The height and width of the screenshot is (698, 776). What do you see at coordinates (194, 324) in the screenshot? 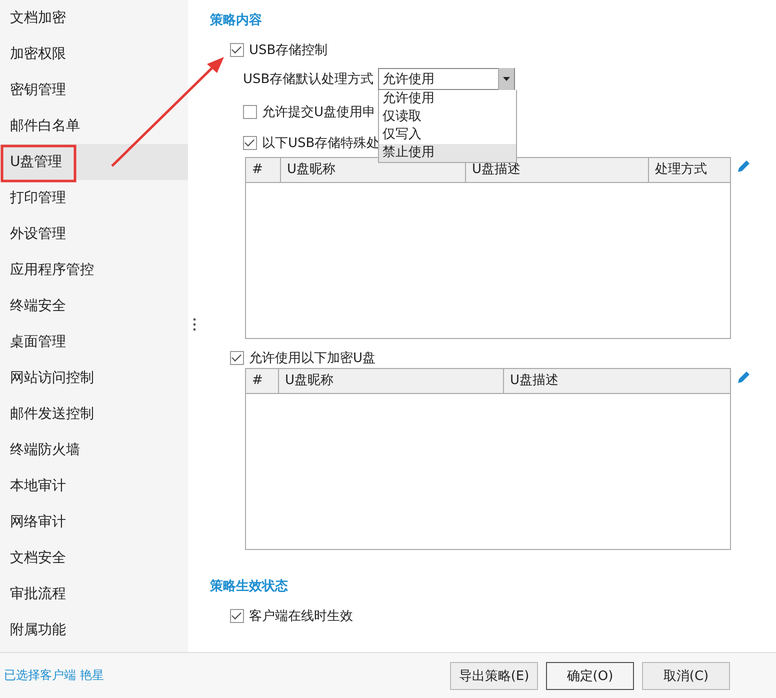
I see `splitter-handle-icon` at bounding box center [194, 324].